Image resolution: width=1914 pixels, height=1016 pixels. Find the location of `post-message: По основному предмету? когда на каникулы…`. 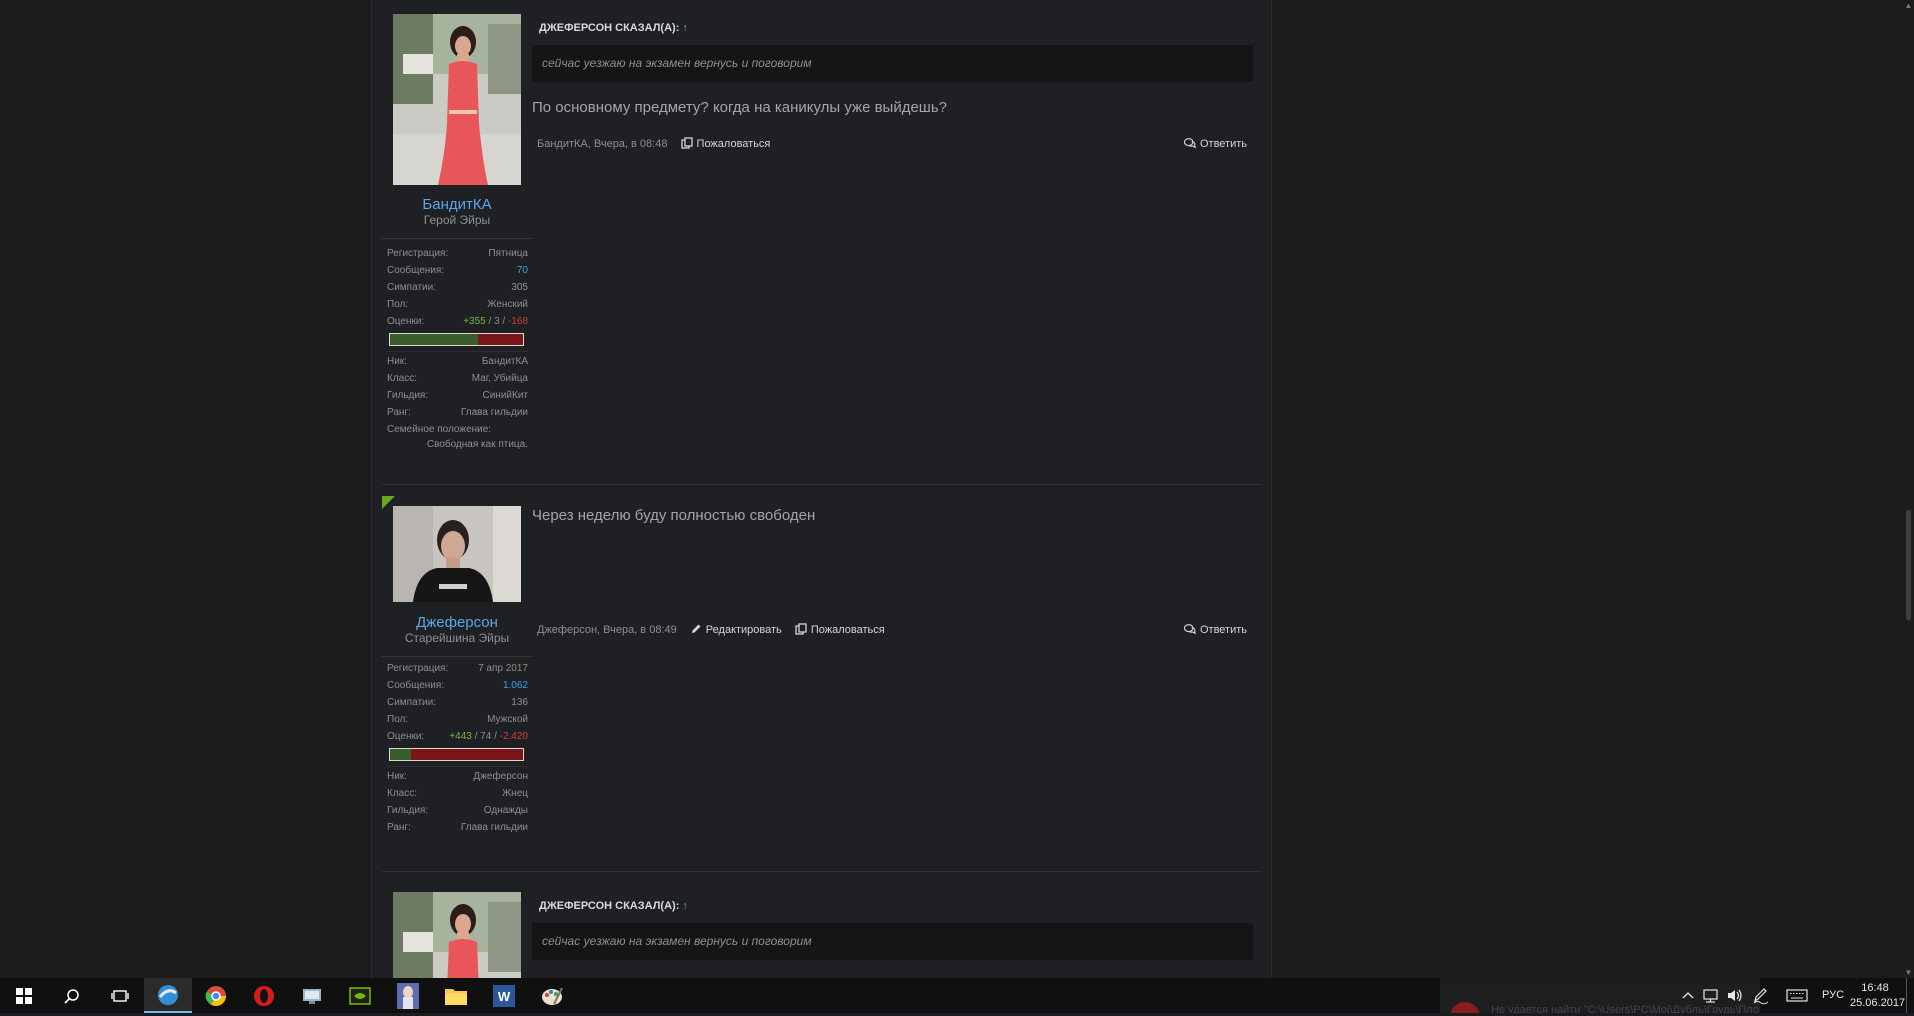

post-message: По основному предмету? когда на каникулы… is located at coordinates (739, 107).